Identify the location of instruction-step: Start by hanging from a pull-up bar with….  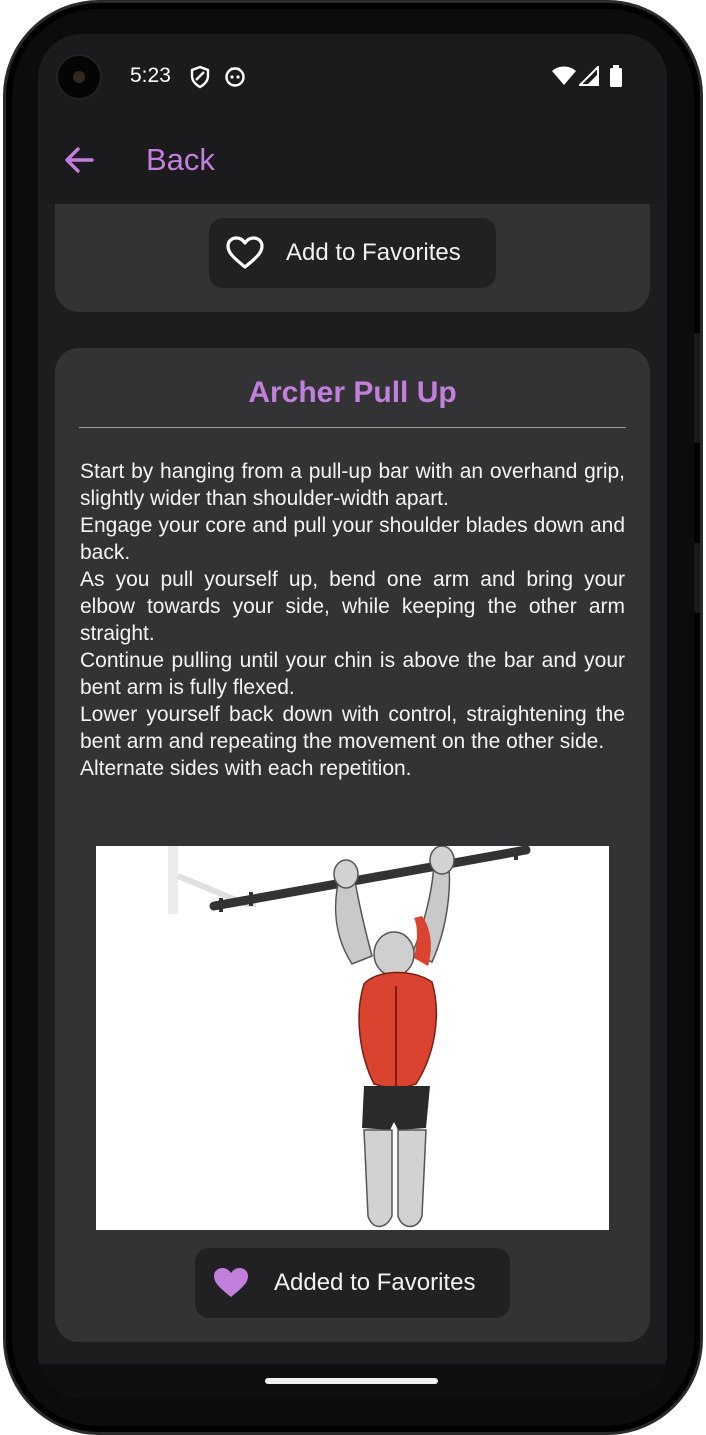
(352, 485).